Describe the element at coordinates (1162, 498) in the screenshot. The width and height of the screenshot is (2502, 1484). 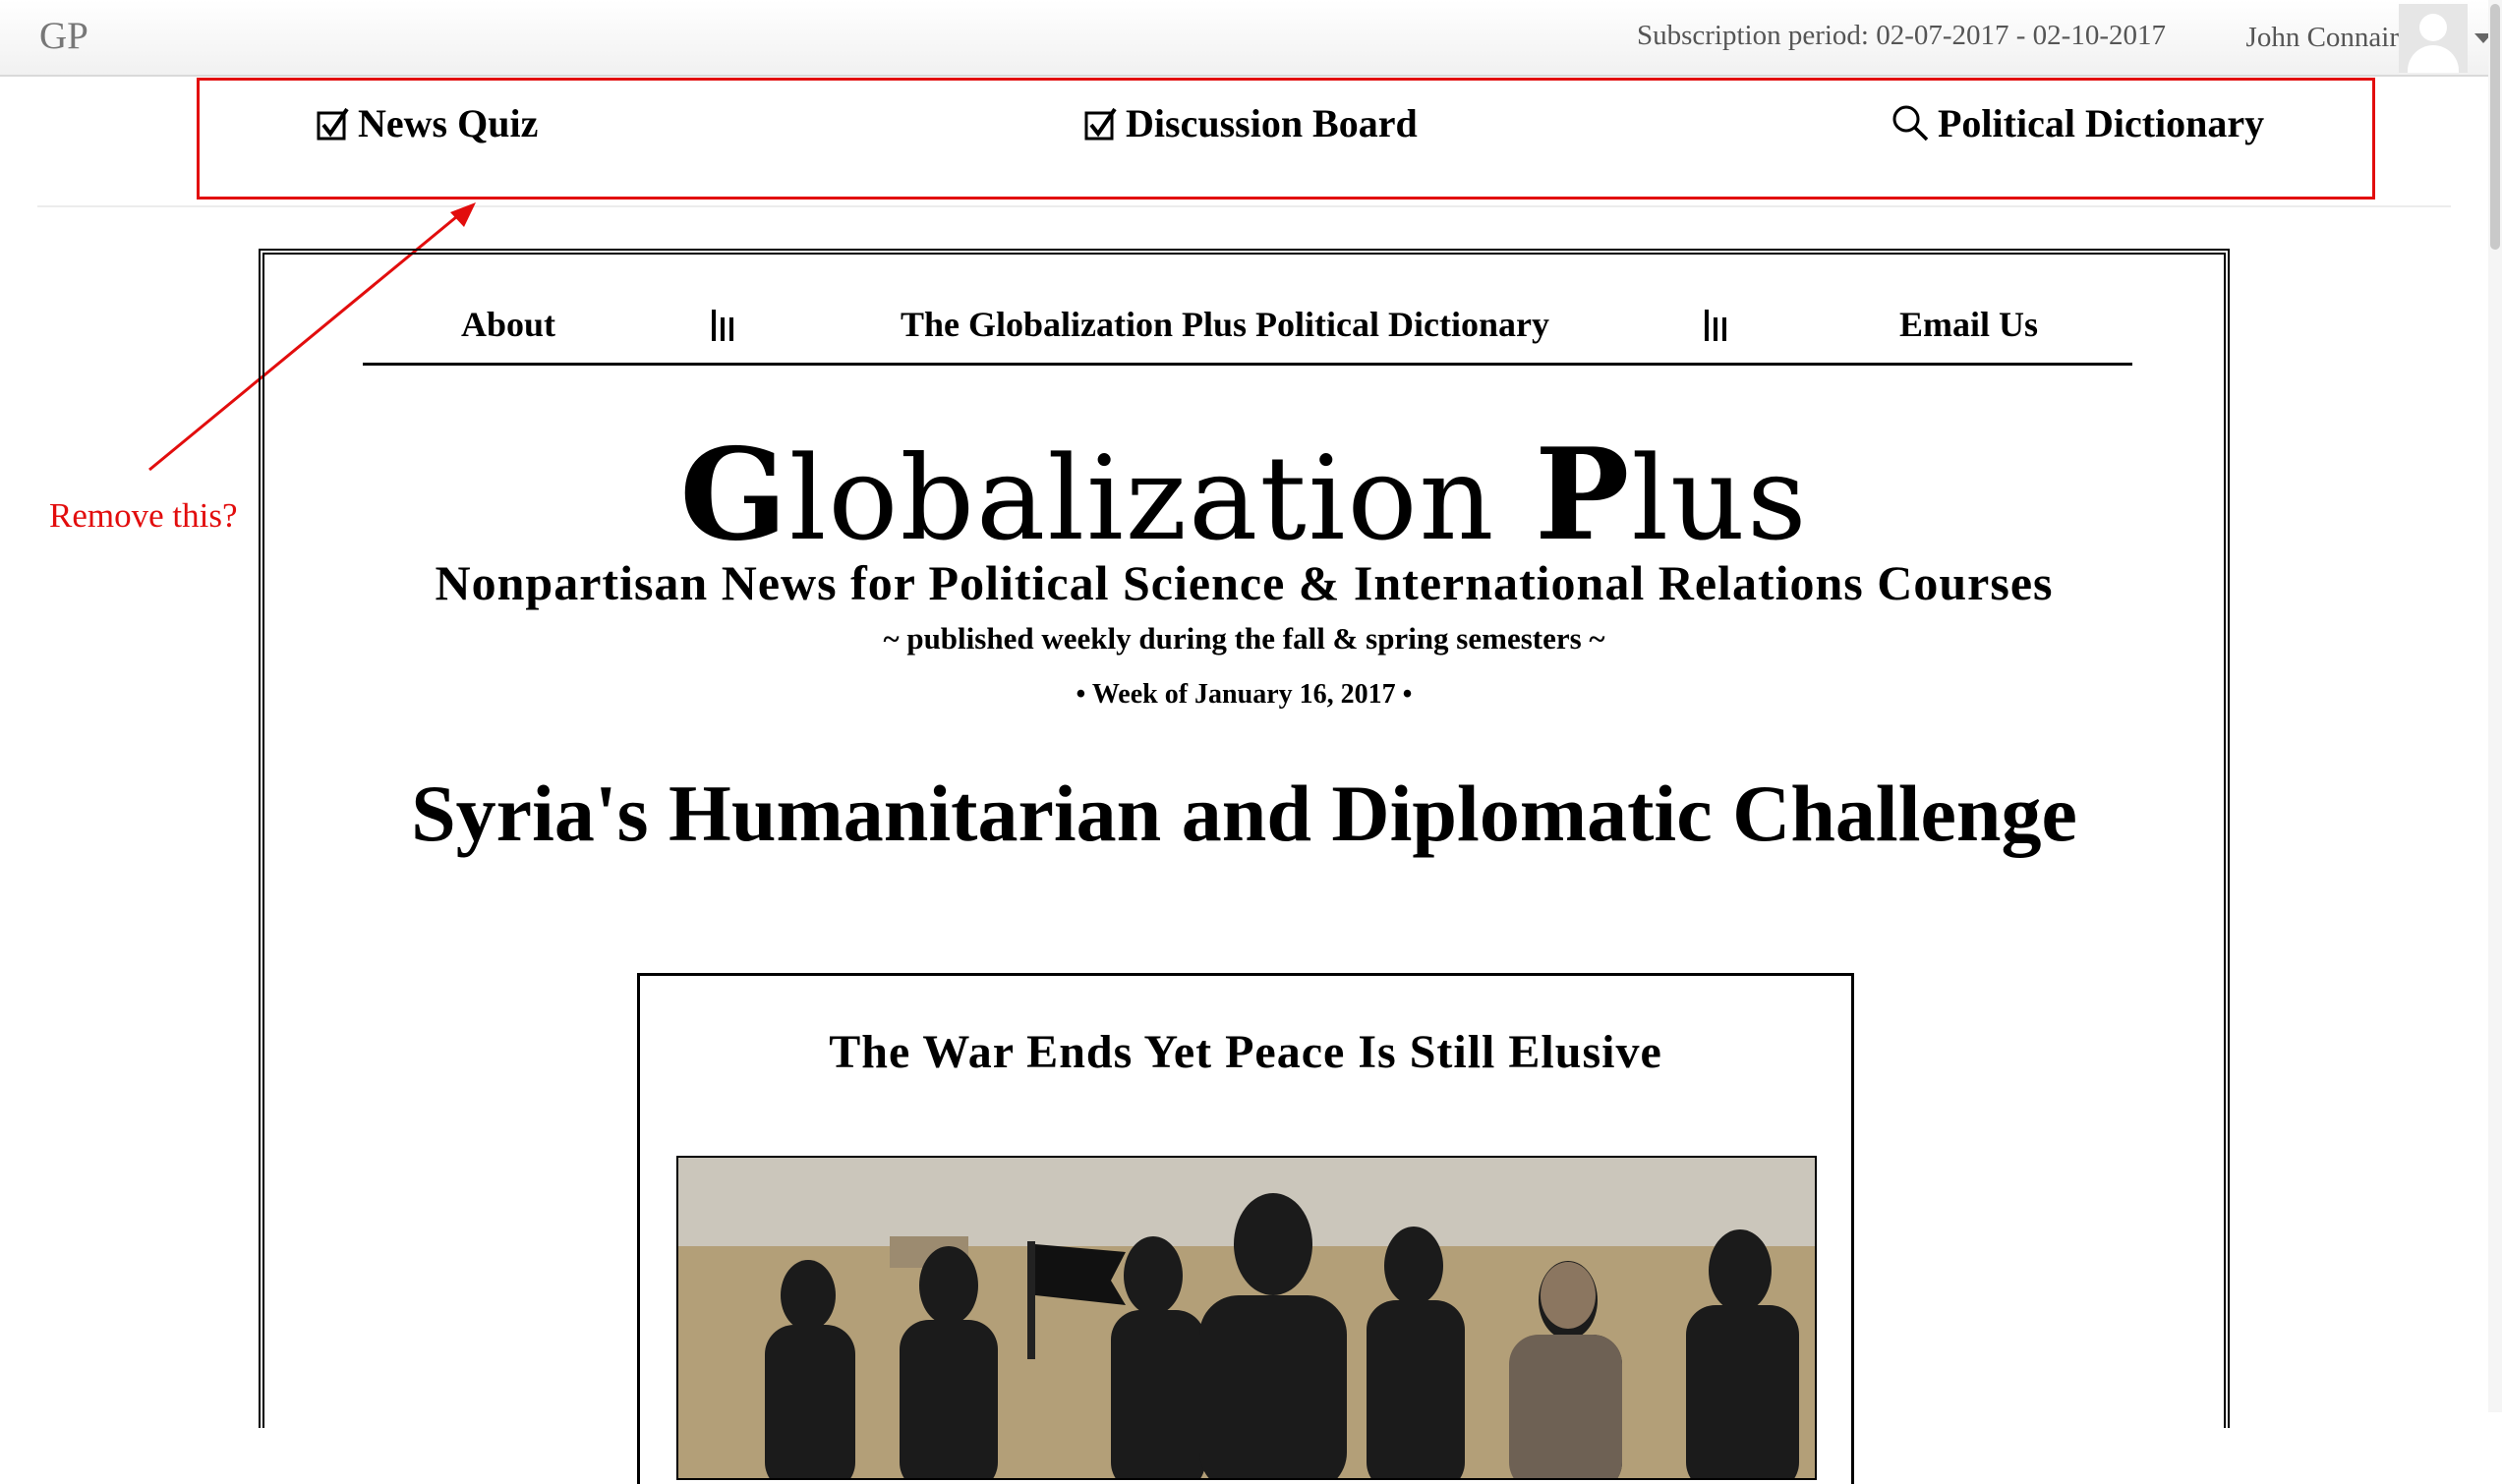
I see `title-text: lobalization` at that location.